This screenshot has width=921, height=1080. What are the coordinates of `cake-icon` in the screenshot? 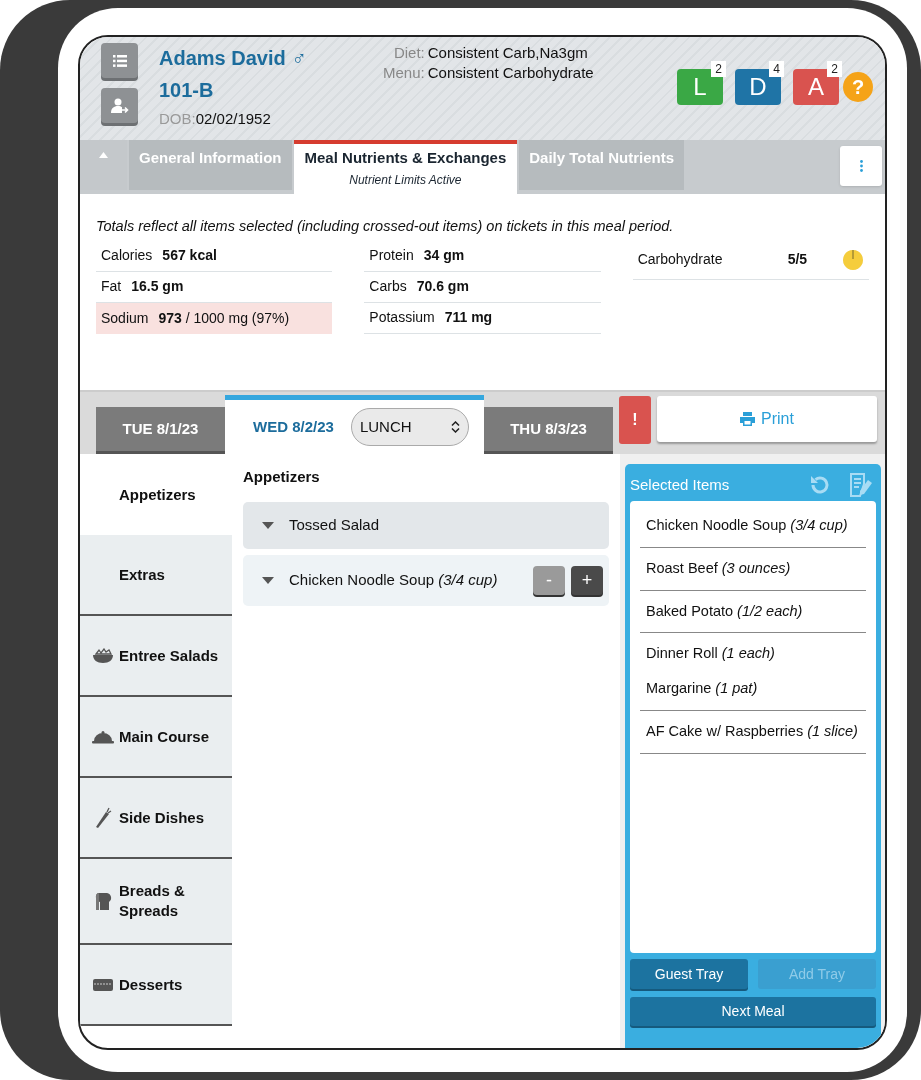 It's located at (103, 984).